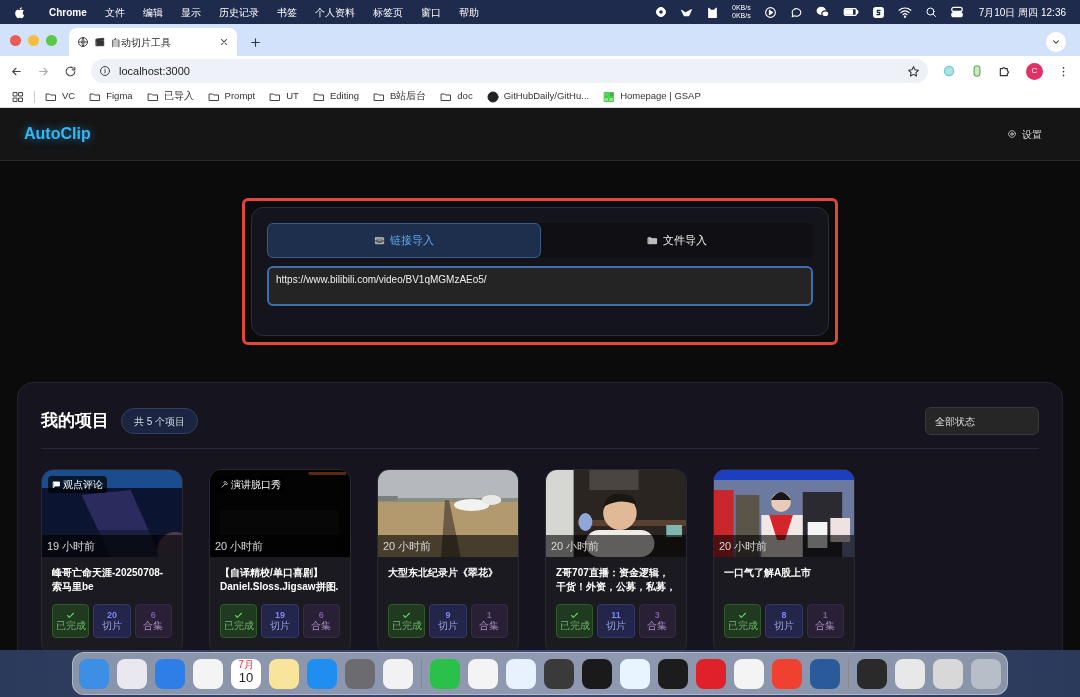  I want to click on project-count-badge: 共 5 个项目, so click(160, 421).